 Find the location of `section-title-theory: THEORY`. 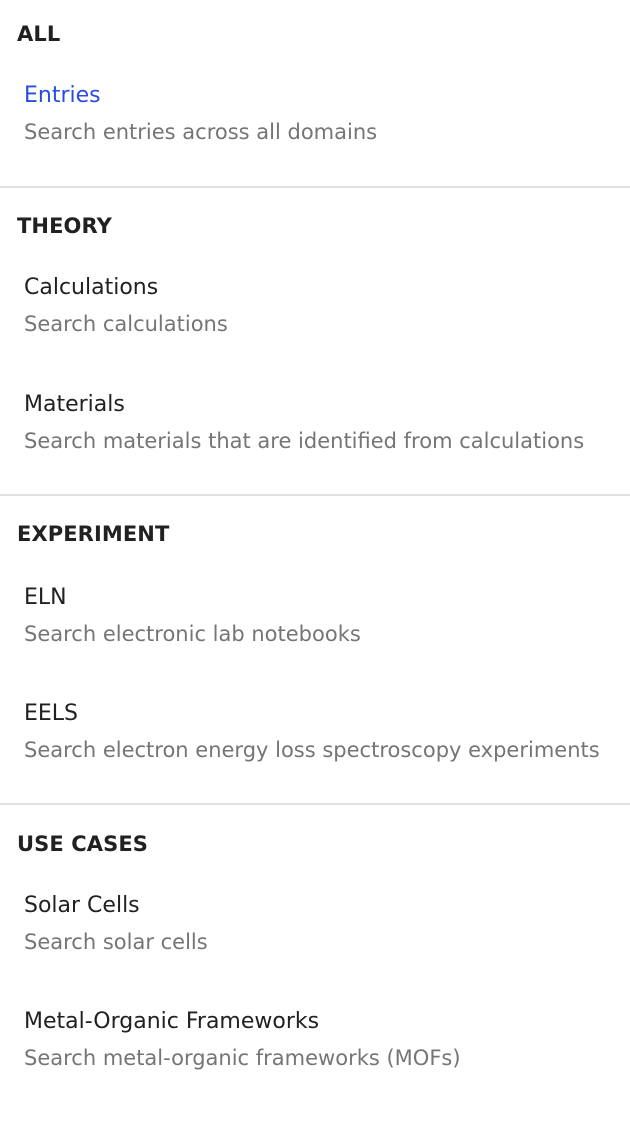

section-title-theory: THEORY is located at coordinates (64, 226).